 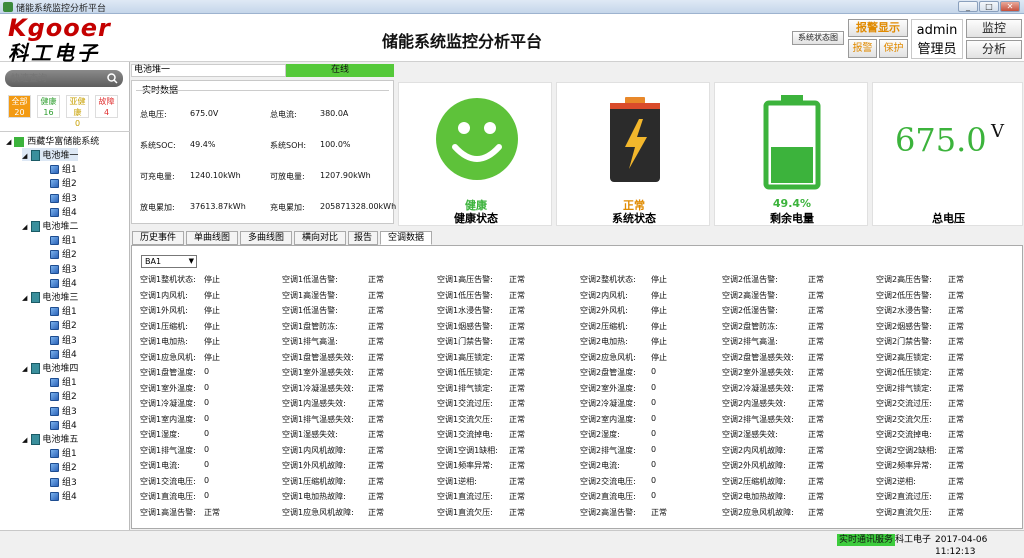 I want to click on status-datetime: 2017-04-06 11:12:13, so click(x=961, y=546).